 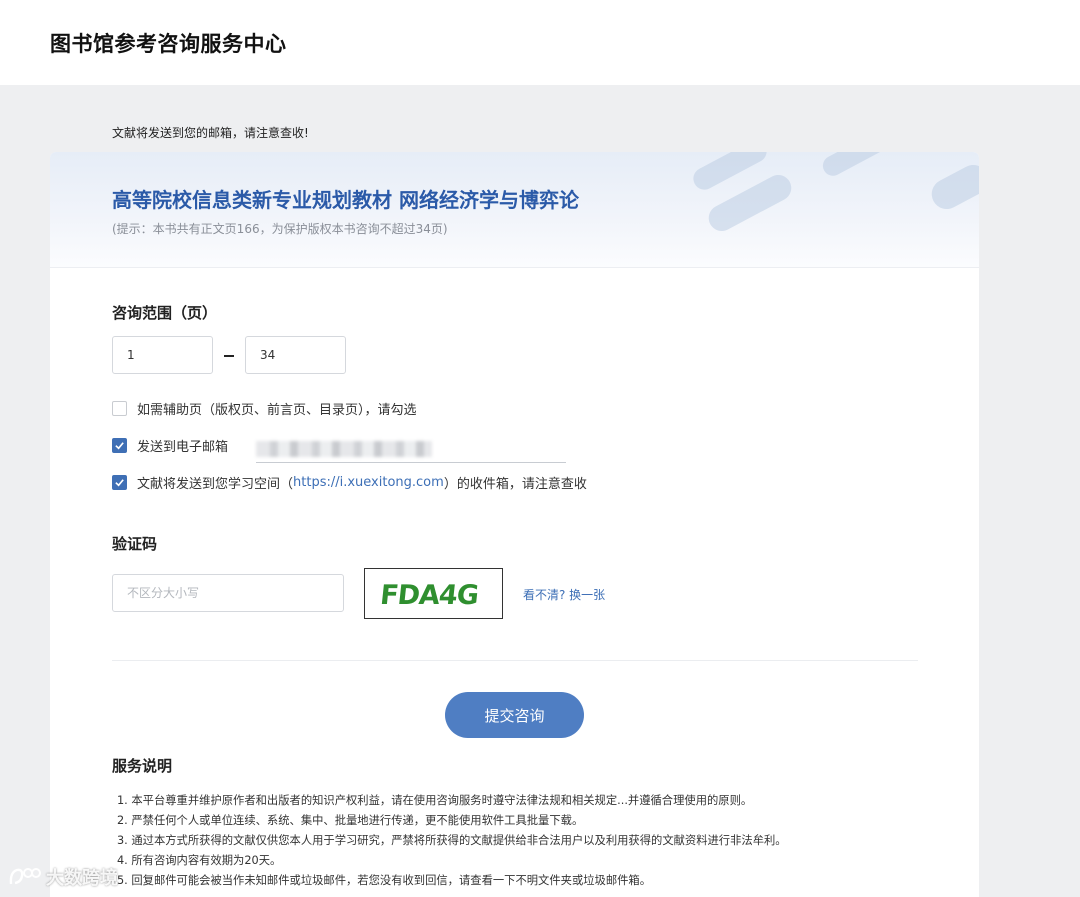 I want to click on captcha-image: FDA4G, so click(x=433, y=593).